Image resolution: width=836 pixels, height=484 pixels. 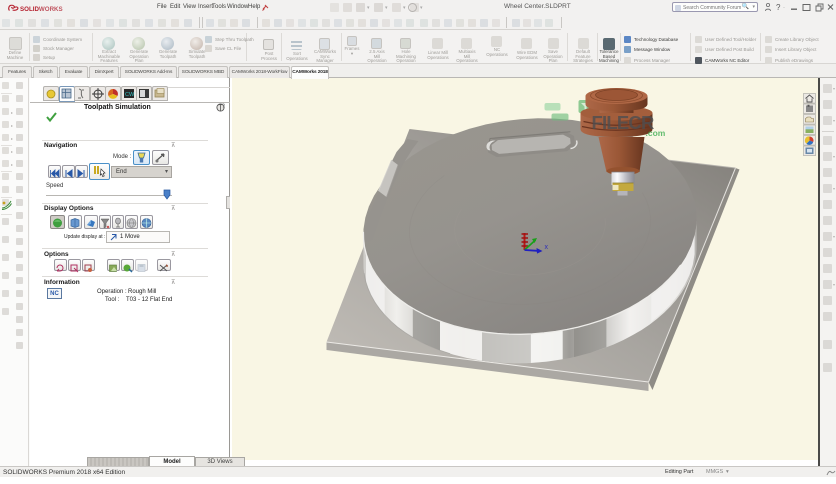 What do you see at coordinates (546, 247) in the screenshot?
I see `svg-text: x` at bounding box center [546, 247].